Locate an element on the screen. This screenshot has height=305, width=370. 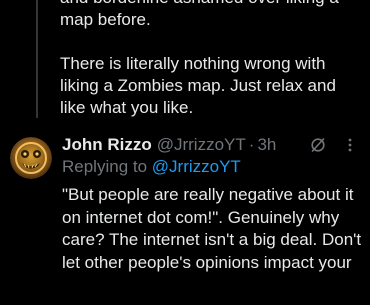
author-name: John Rizzo is located at coordinates (107, 145).